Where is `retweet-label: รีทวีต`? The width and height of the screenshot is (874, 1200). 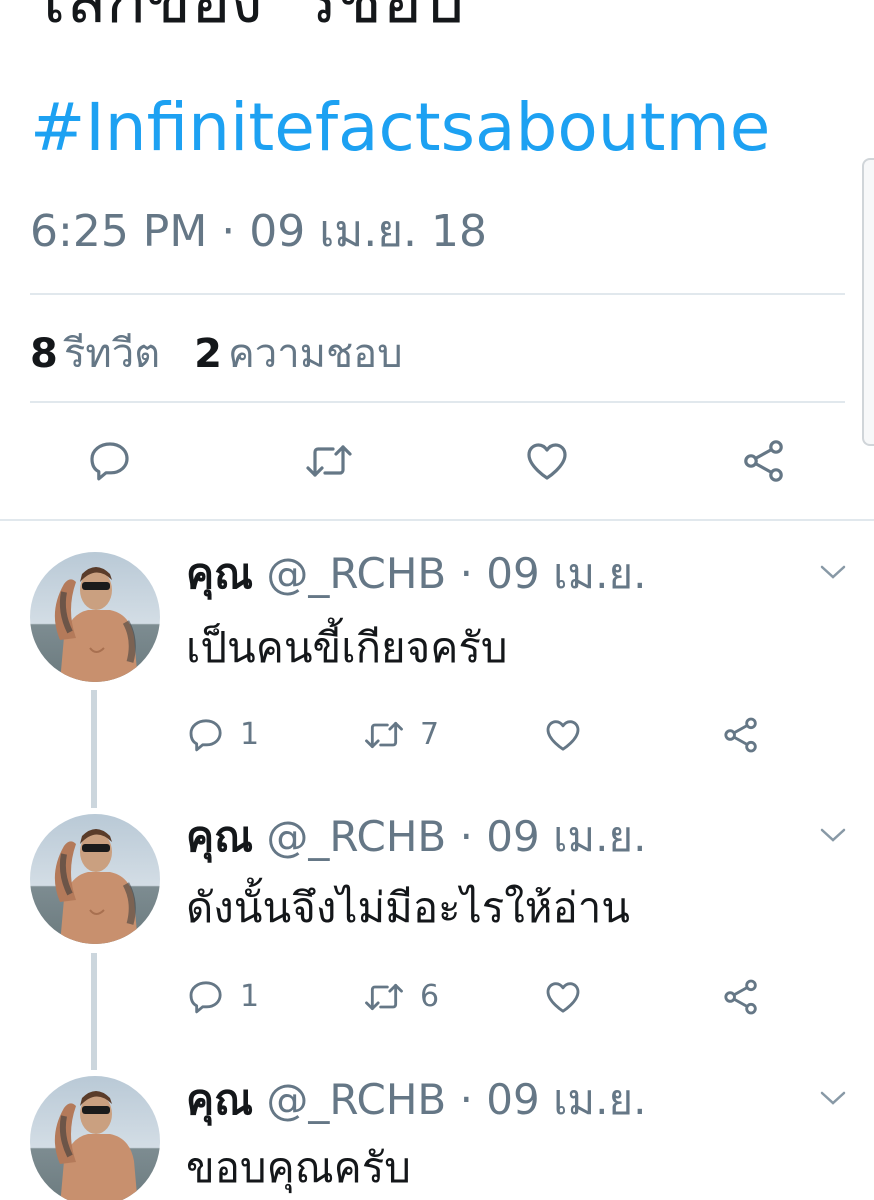 retweet-label: รีทวีต is located at coordinates (112, 354).